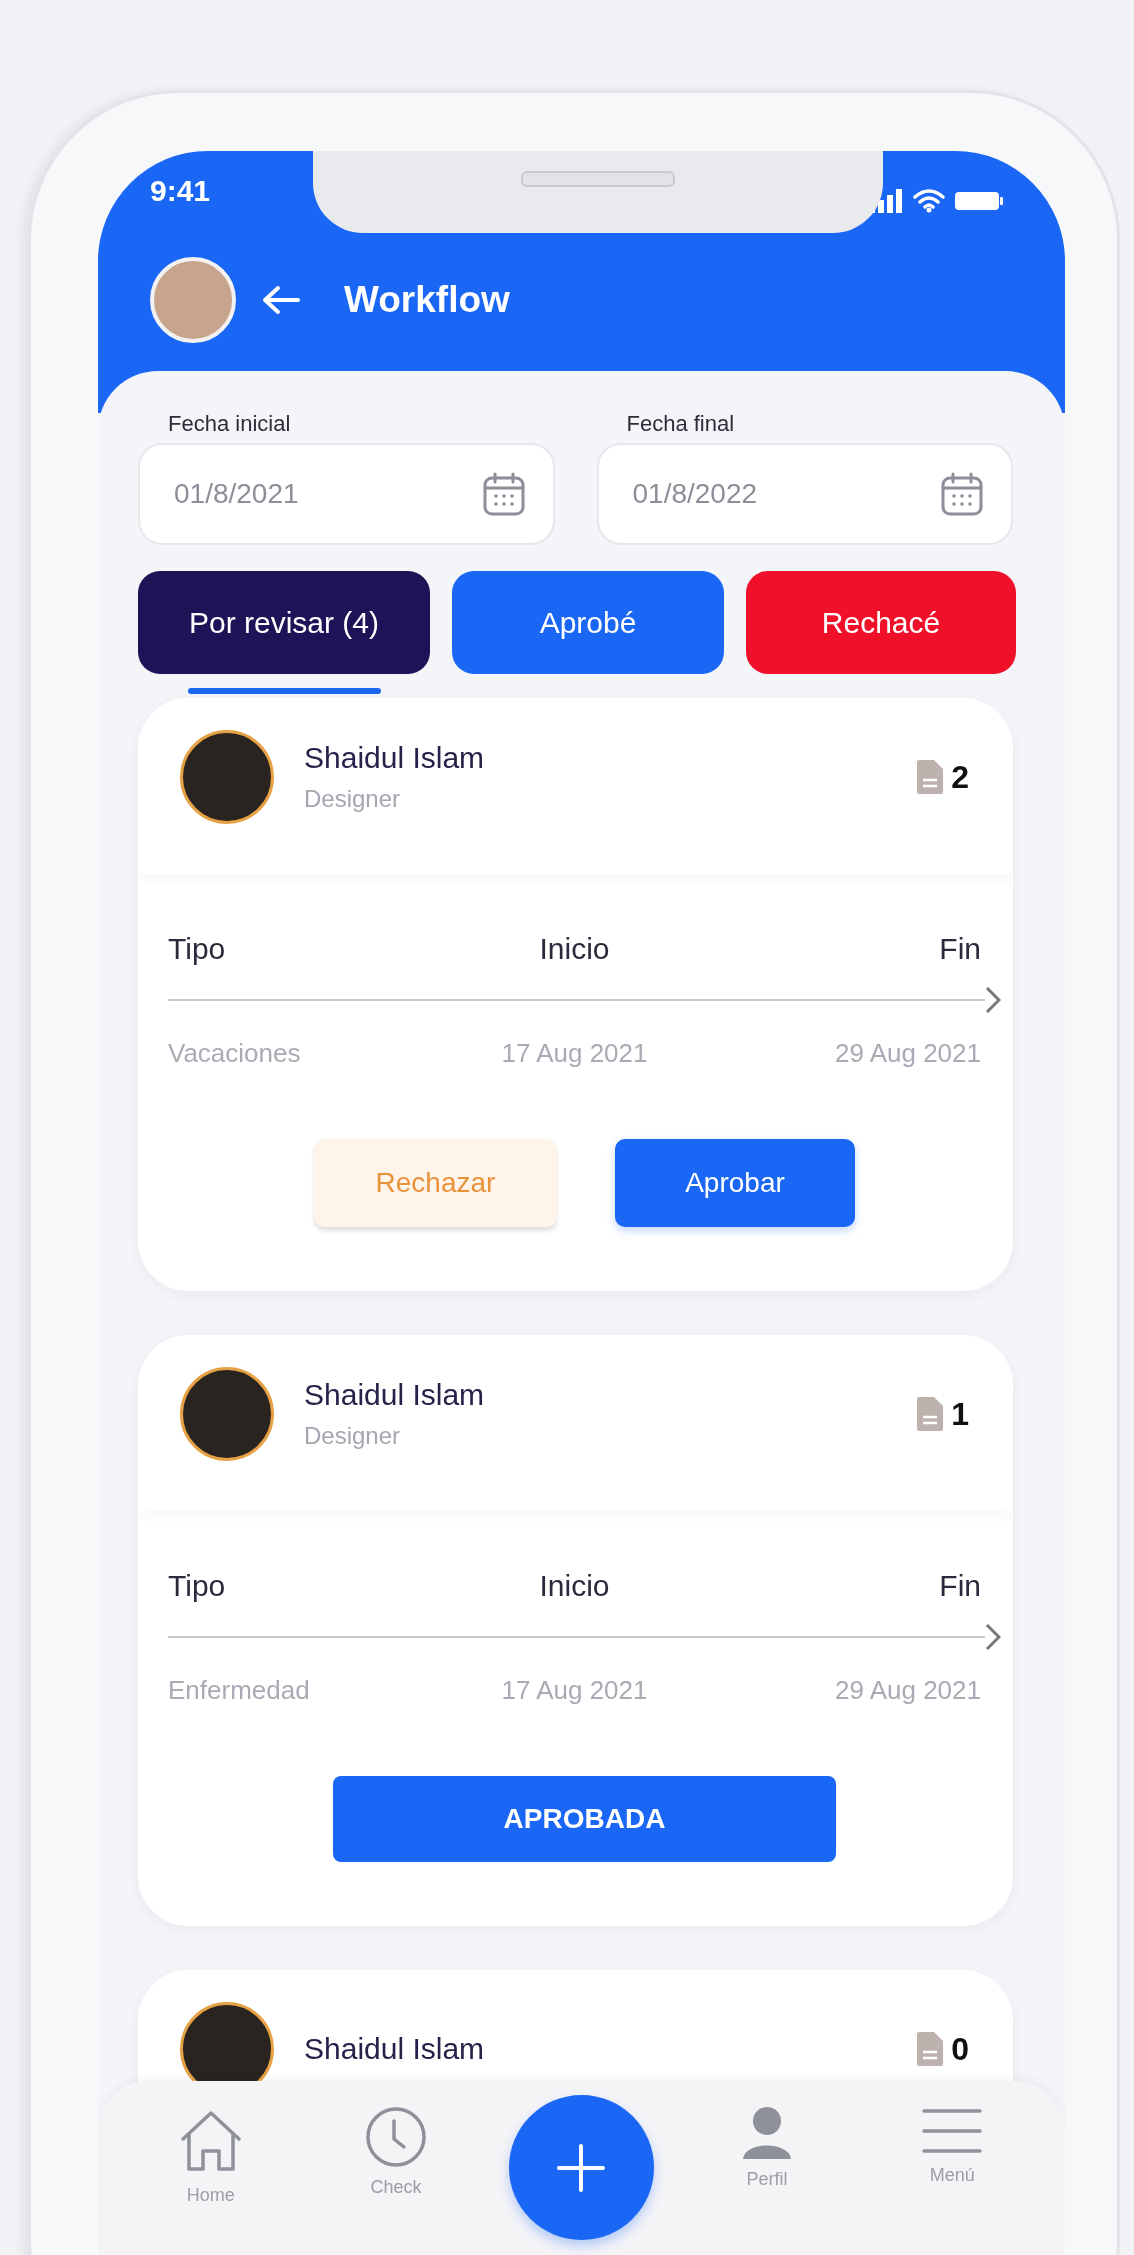 The width and height of the screenshot is (1134, 2255). What do you see at coordinates (680, 424) in the screenshot?
I see `date-label: Fecha final` at bounding box center [680, 424].